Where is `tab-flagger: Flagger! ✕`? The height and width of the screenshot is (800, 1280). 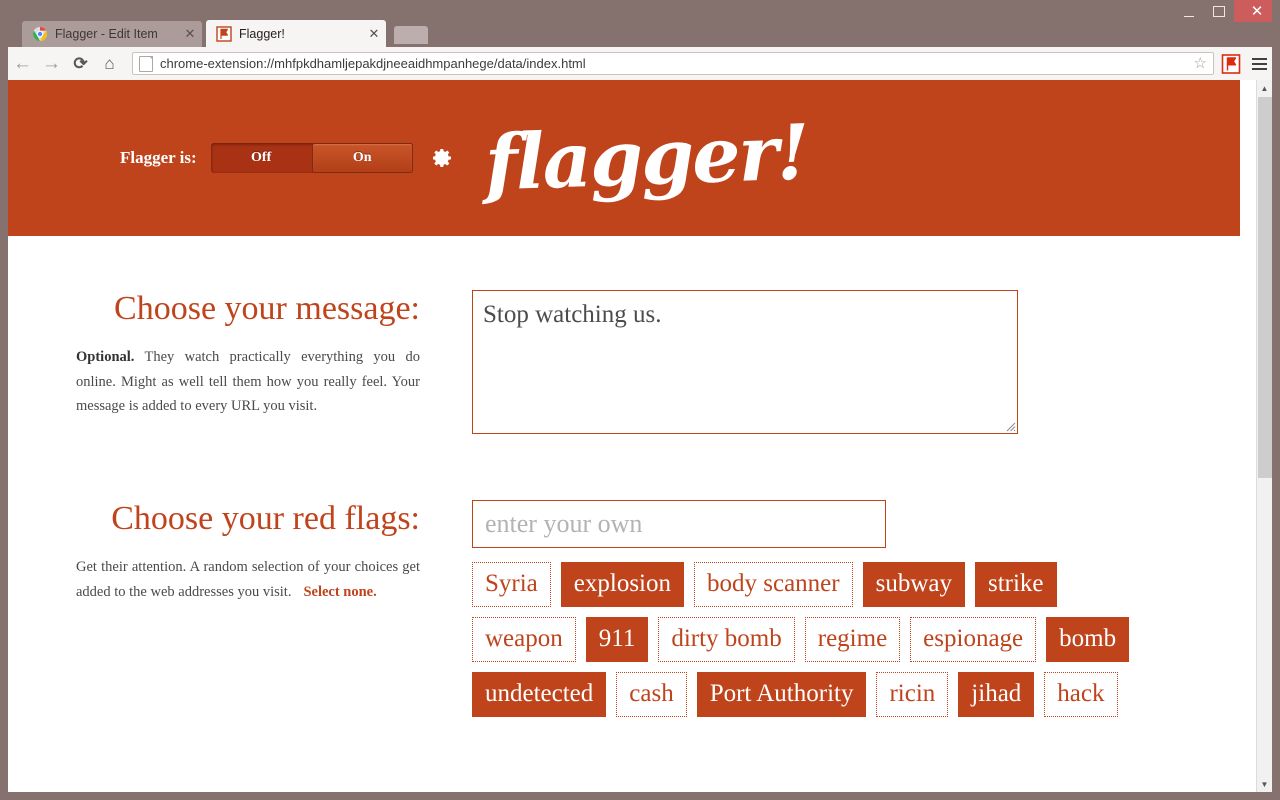
tab-flagger: Flagger! ✕ is located at coordinates (296, 33).